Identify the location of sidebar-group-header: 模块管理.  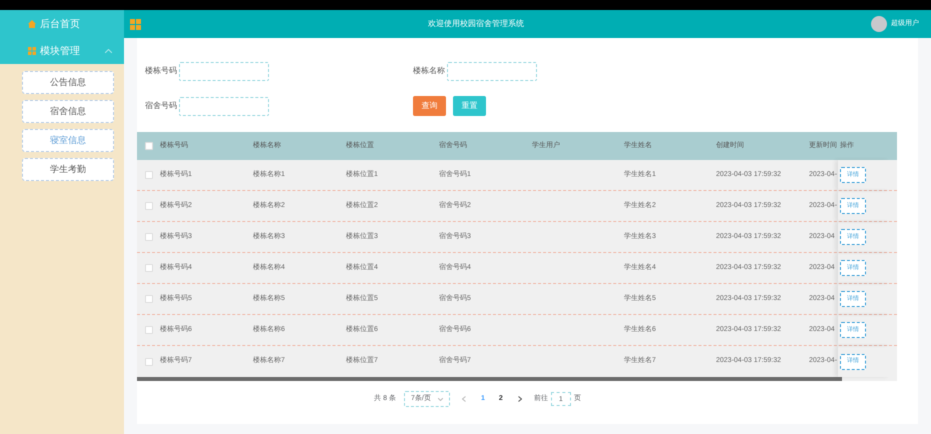
(62, 51).